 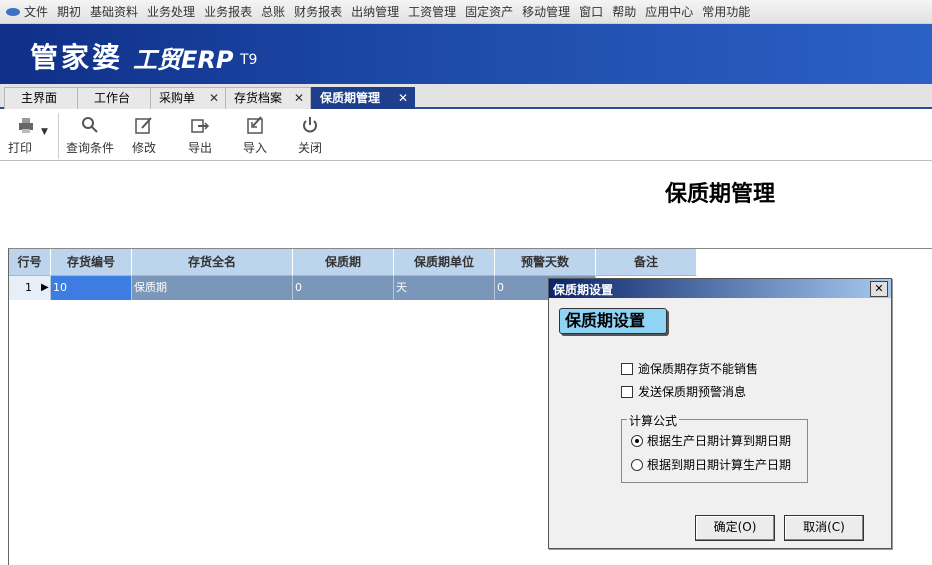 I want to click on import-icon, so click(x=255, y=126).